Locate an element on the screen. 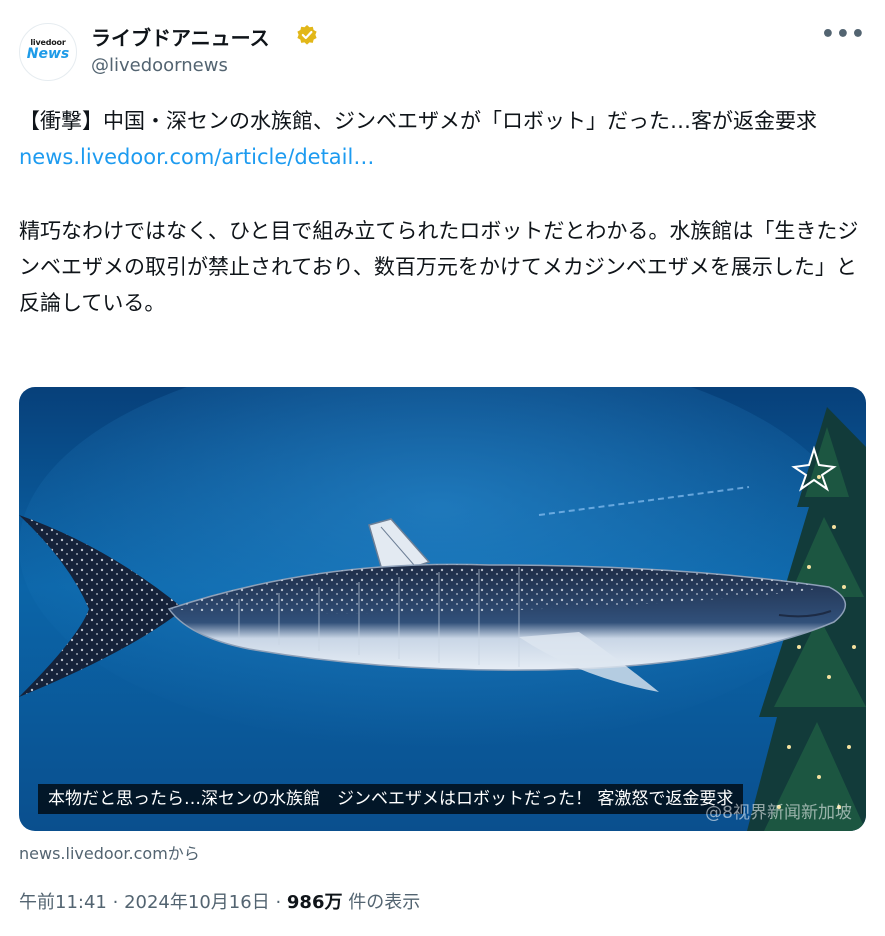 The width and height of the screenshot is (885, 936). view-count-label: 件の表示 is located at coordinates (384, 902).